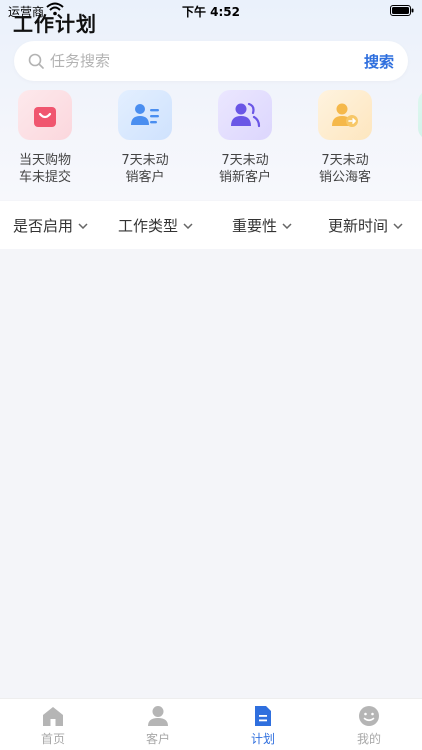  What do you see at coordinates (148, 226) in the screenshot?
I see `filter-label: 工作类型` at bounding box center [148, 226].